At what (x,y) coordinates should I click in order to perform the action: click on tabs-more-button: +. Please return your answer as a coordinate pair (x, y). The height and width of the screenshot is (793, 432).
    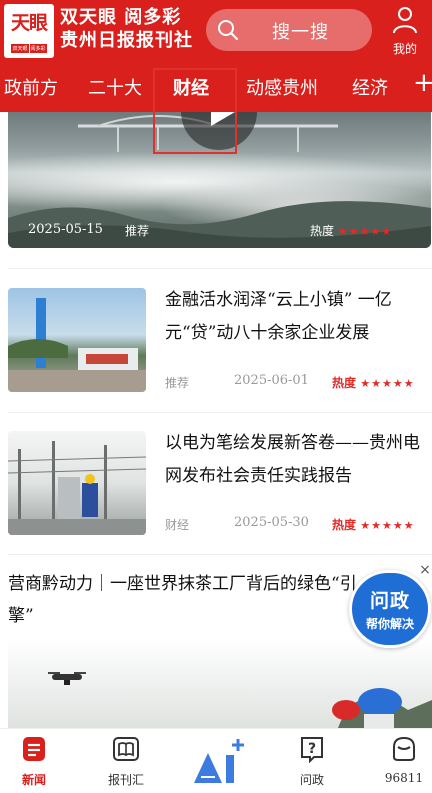
    Looking at the image, I should click on (422, 83).